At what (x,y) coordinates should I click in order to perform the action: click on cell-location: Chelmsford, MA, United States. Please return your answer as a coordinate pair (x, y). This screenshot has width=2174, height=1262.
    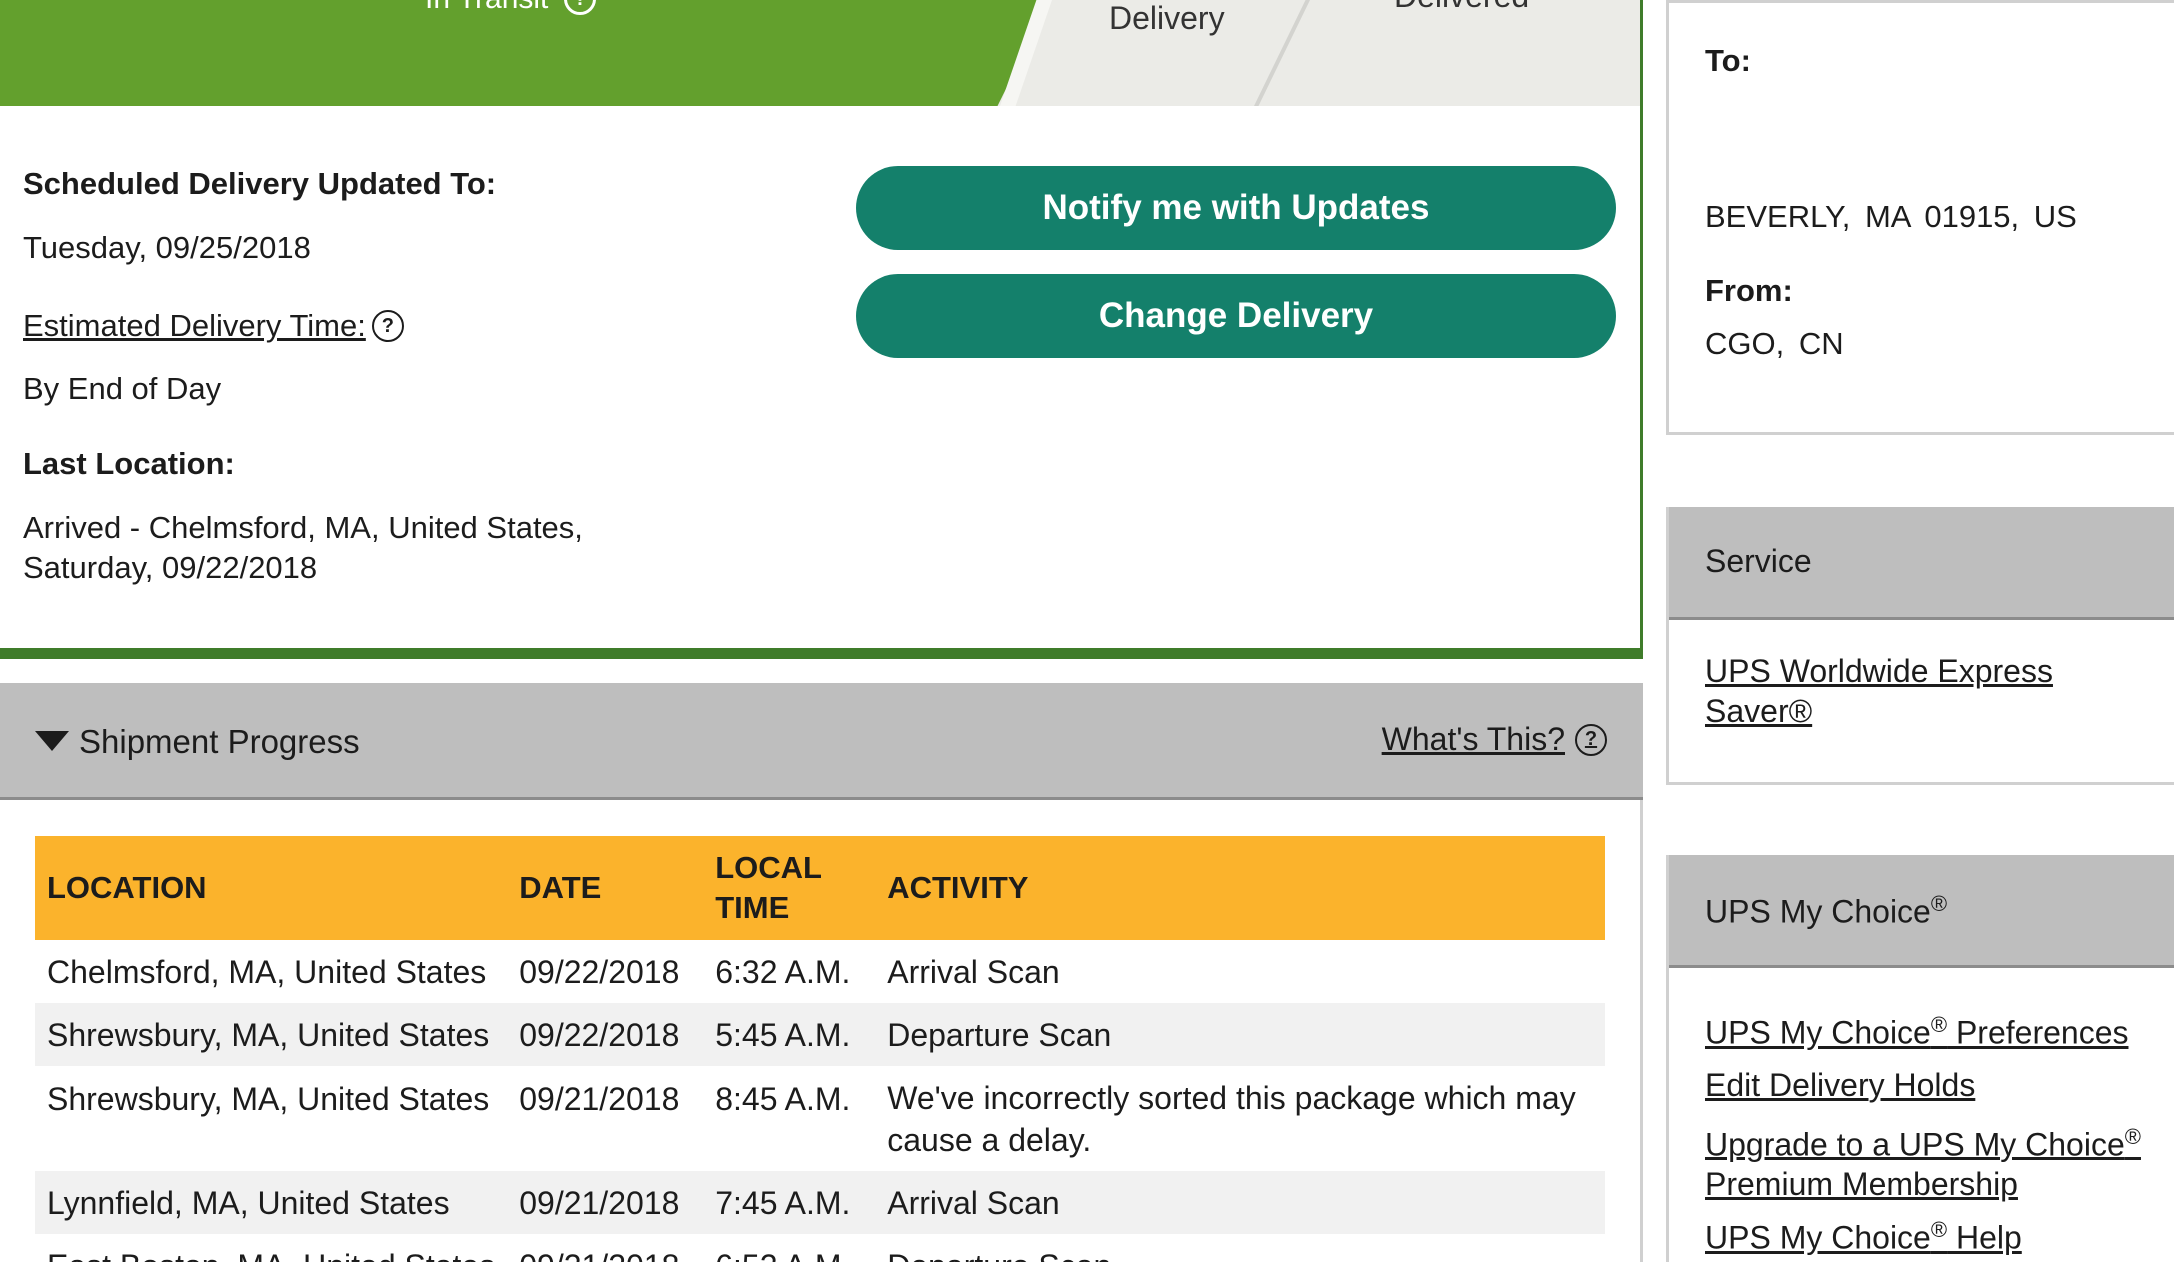
    Looking at the image, I should click on (267, 971).